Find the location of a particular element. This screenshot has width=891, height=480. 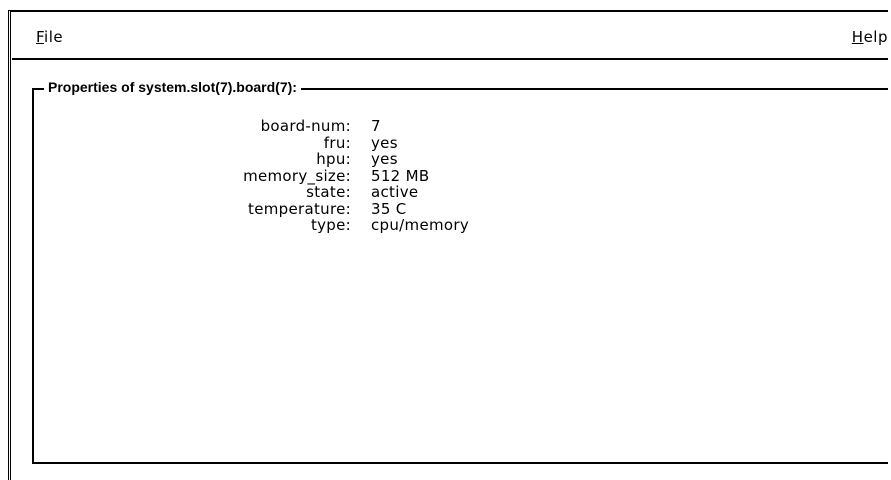

property-value: cpu/memory is located at coordinates (420, 225).